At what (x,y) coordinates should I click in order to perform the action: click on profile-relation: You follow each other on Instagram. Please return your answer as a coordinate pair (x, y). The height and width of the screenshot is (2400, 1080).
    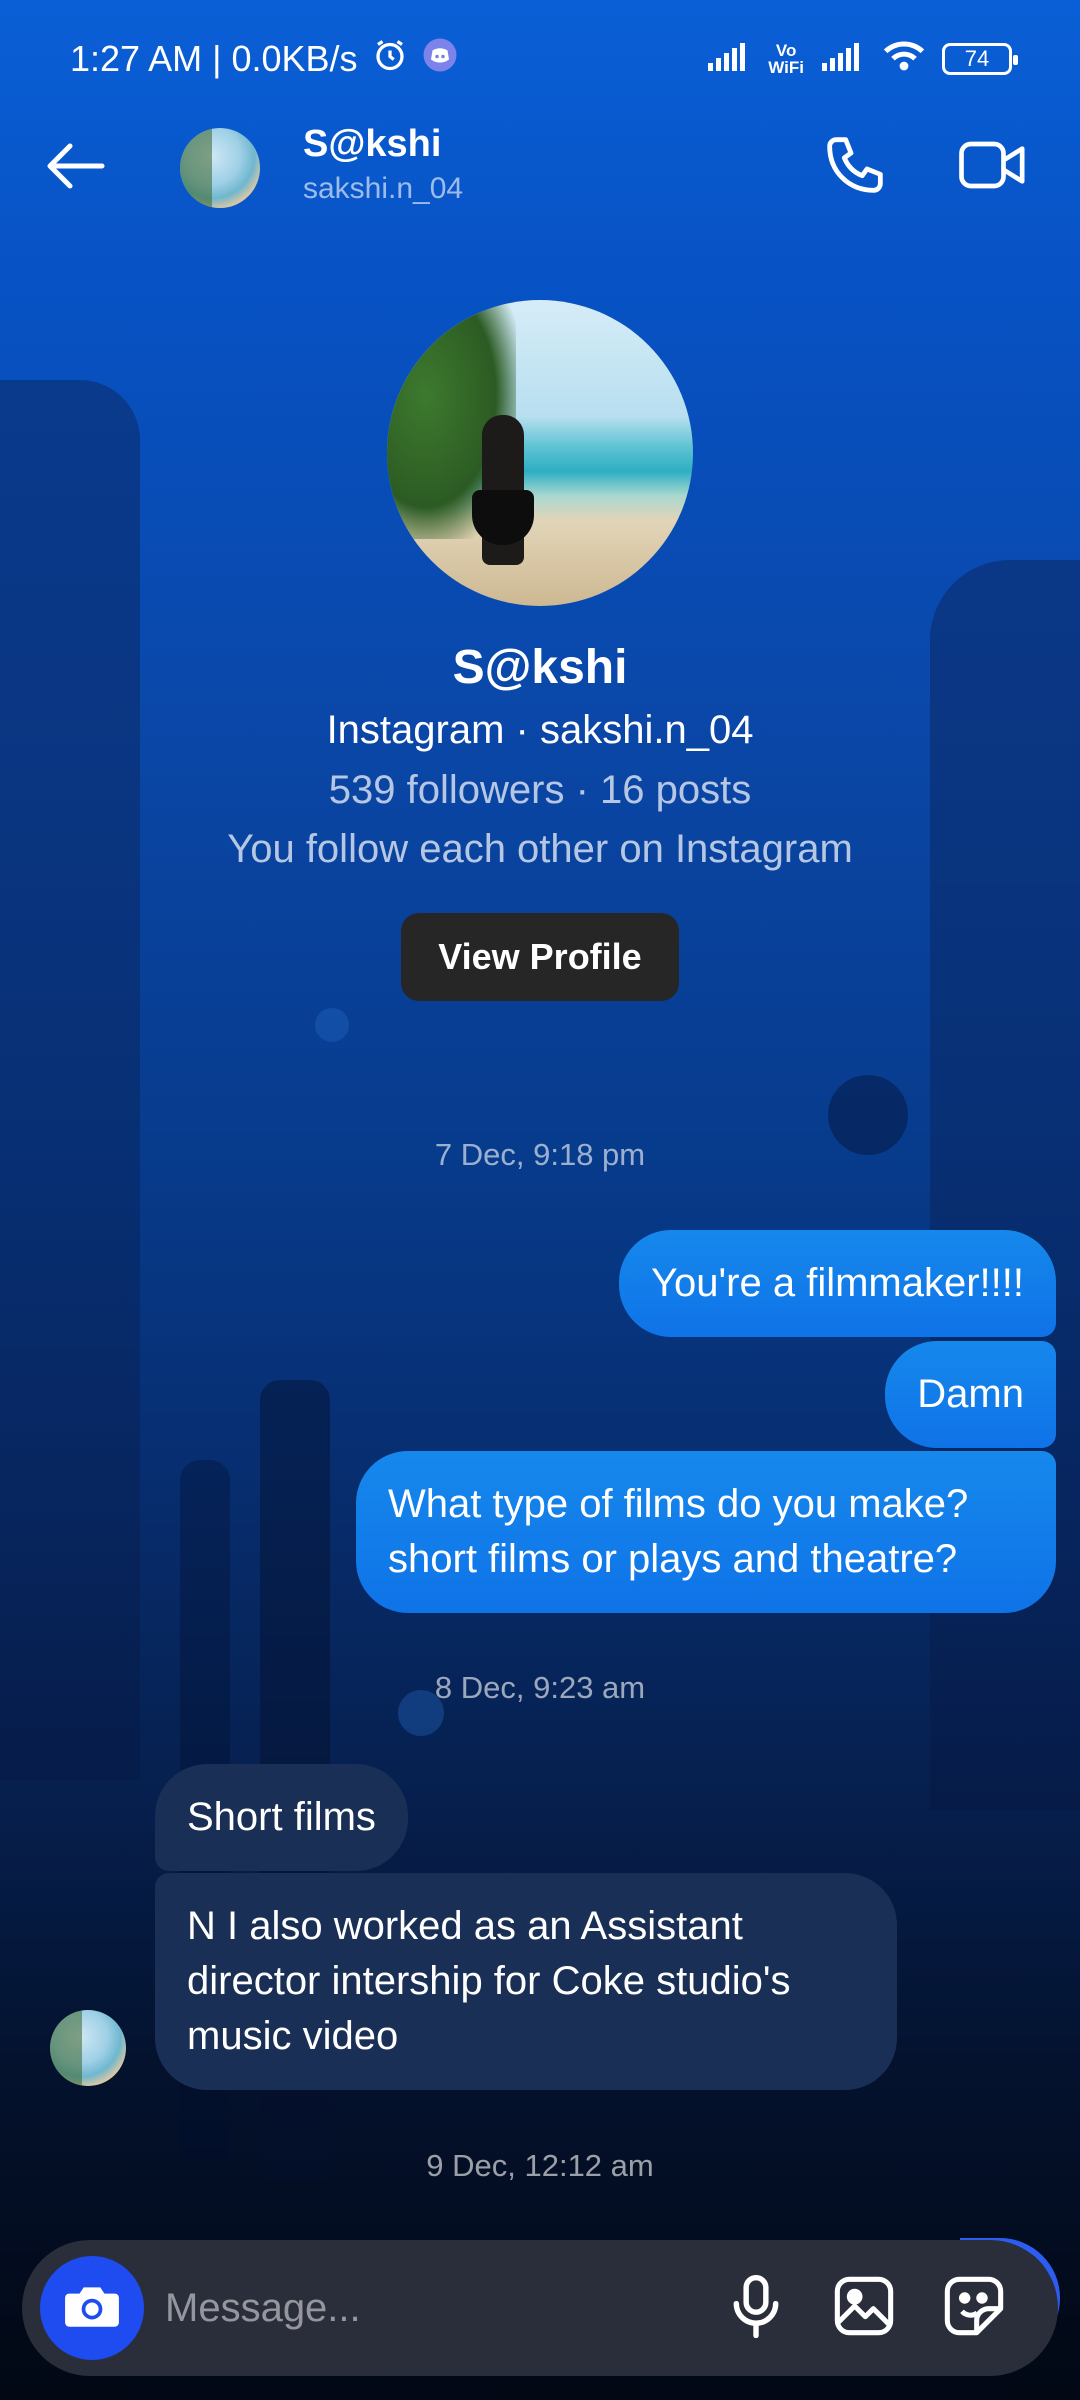
    Looking at the image, I should click on (540, 849).